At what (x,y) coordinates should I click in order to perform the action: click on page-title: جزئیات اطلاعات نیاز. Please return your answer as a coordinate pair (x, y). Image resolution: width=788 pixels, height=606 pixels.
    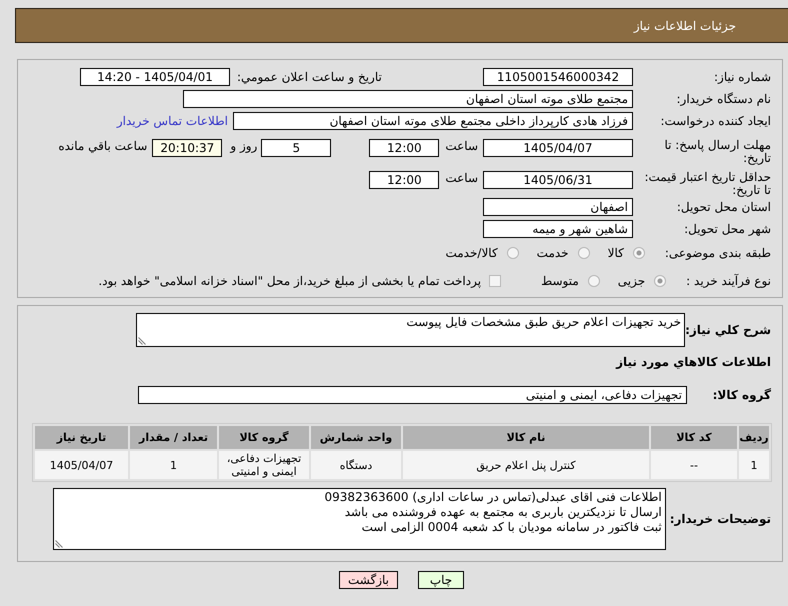
    Looking at the image, I should click on (685, 25).